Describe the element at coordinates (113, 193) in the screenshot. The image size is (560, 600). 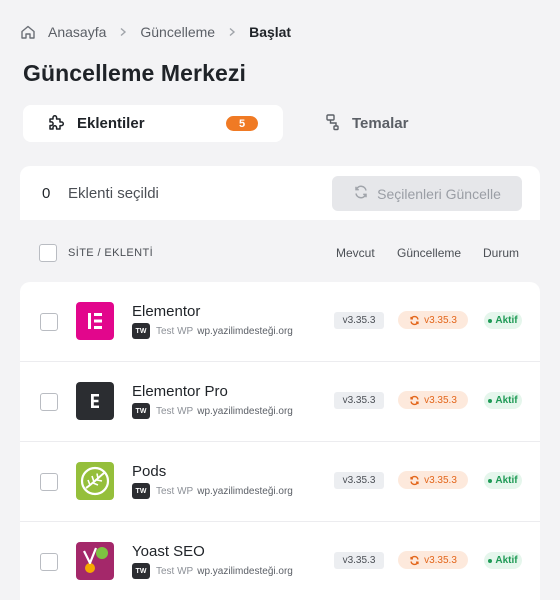
I see `selected-label: Eklenti seçildi` at that location.